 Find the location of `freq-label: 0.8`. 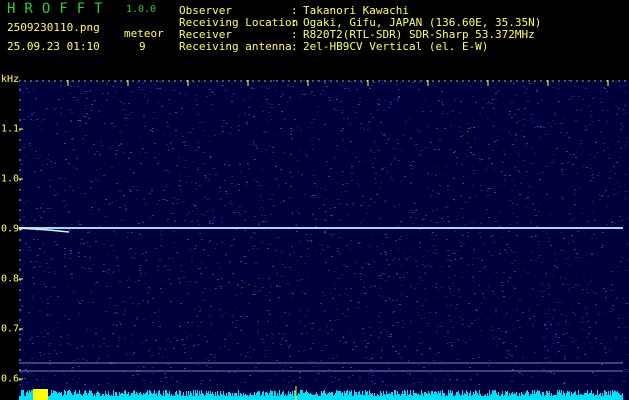

freq-label: 0.8 is located at coordinates (10, 279).